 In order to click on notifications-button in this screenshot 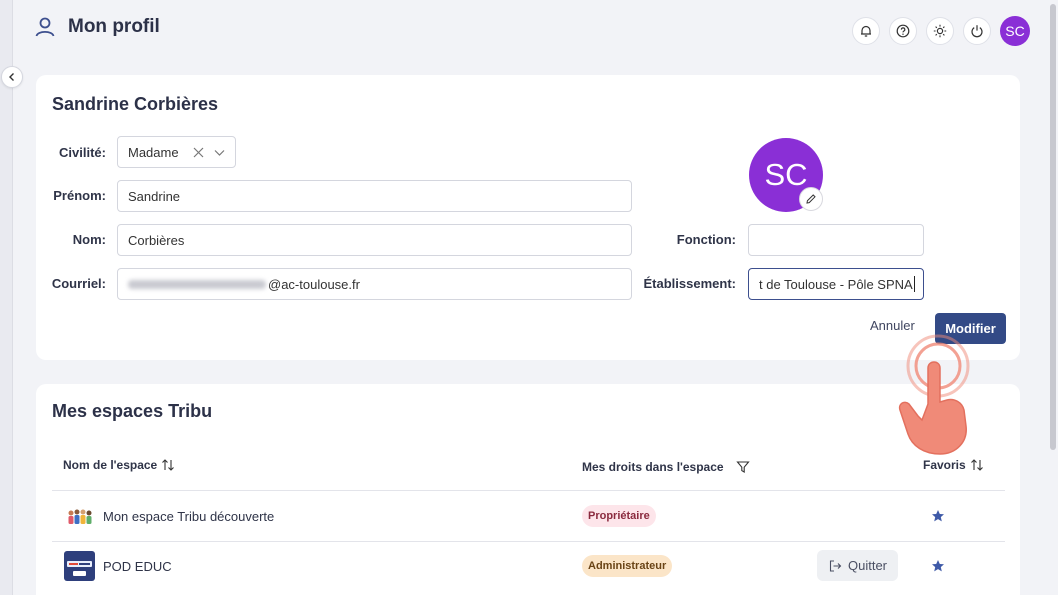, I will do `click(866, 31)`.